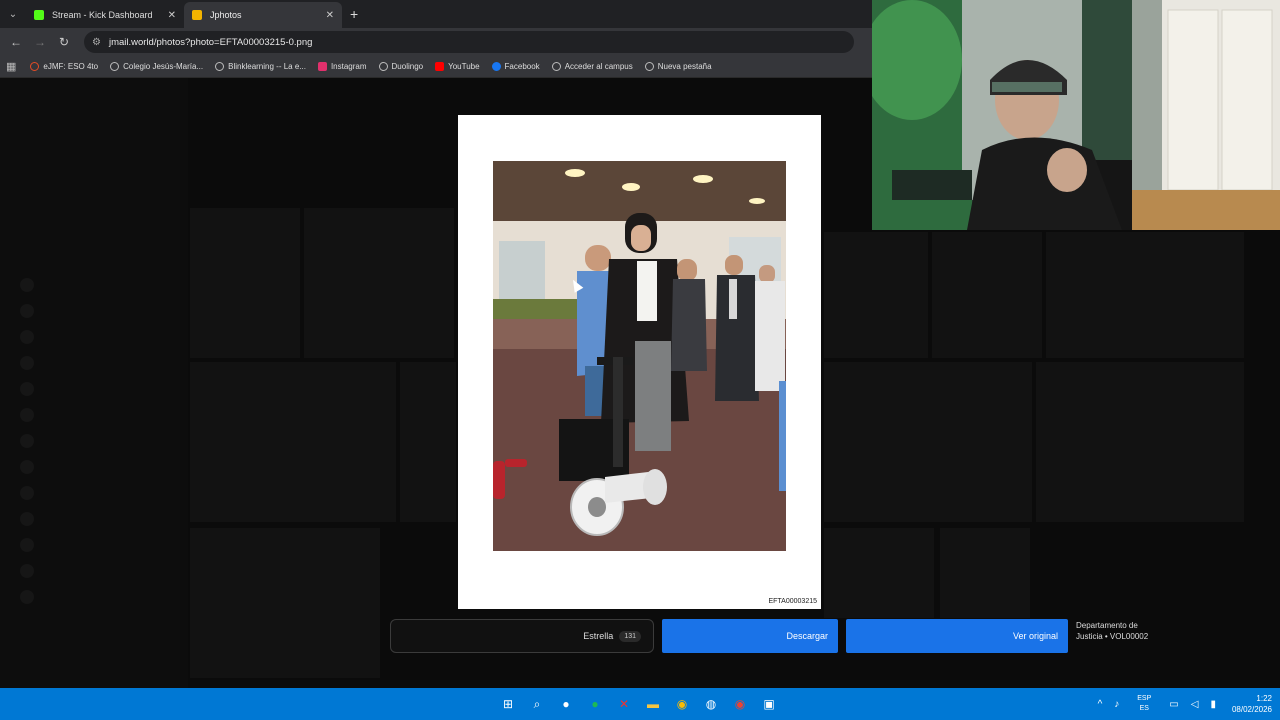 The width and height of the screenshot is (1280, 720). I want to click on bookmark-label: Nueva pestaña, so click(684, 66).